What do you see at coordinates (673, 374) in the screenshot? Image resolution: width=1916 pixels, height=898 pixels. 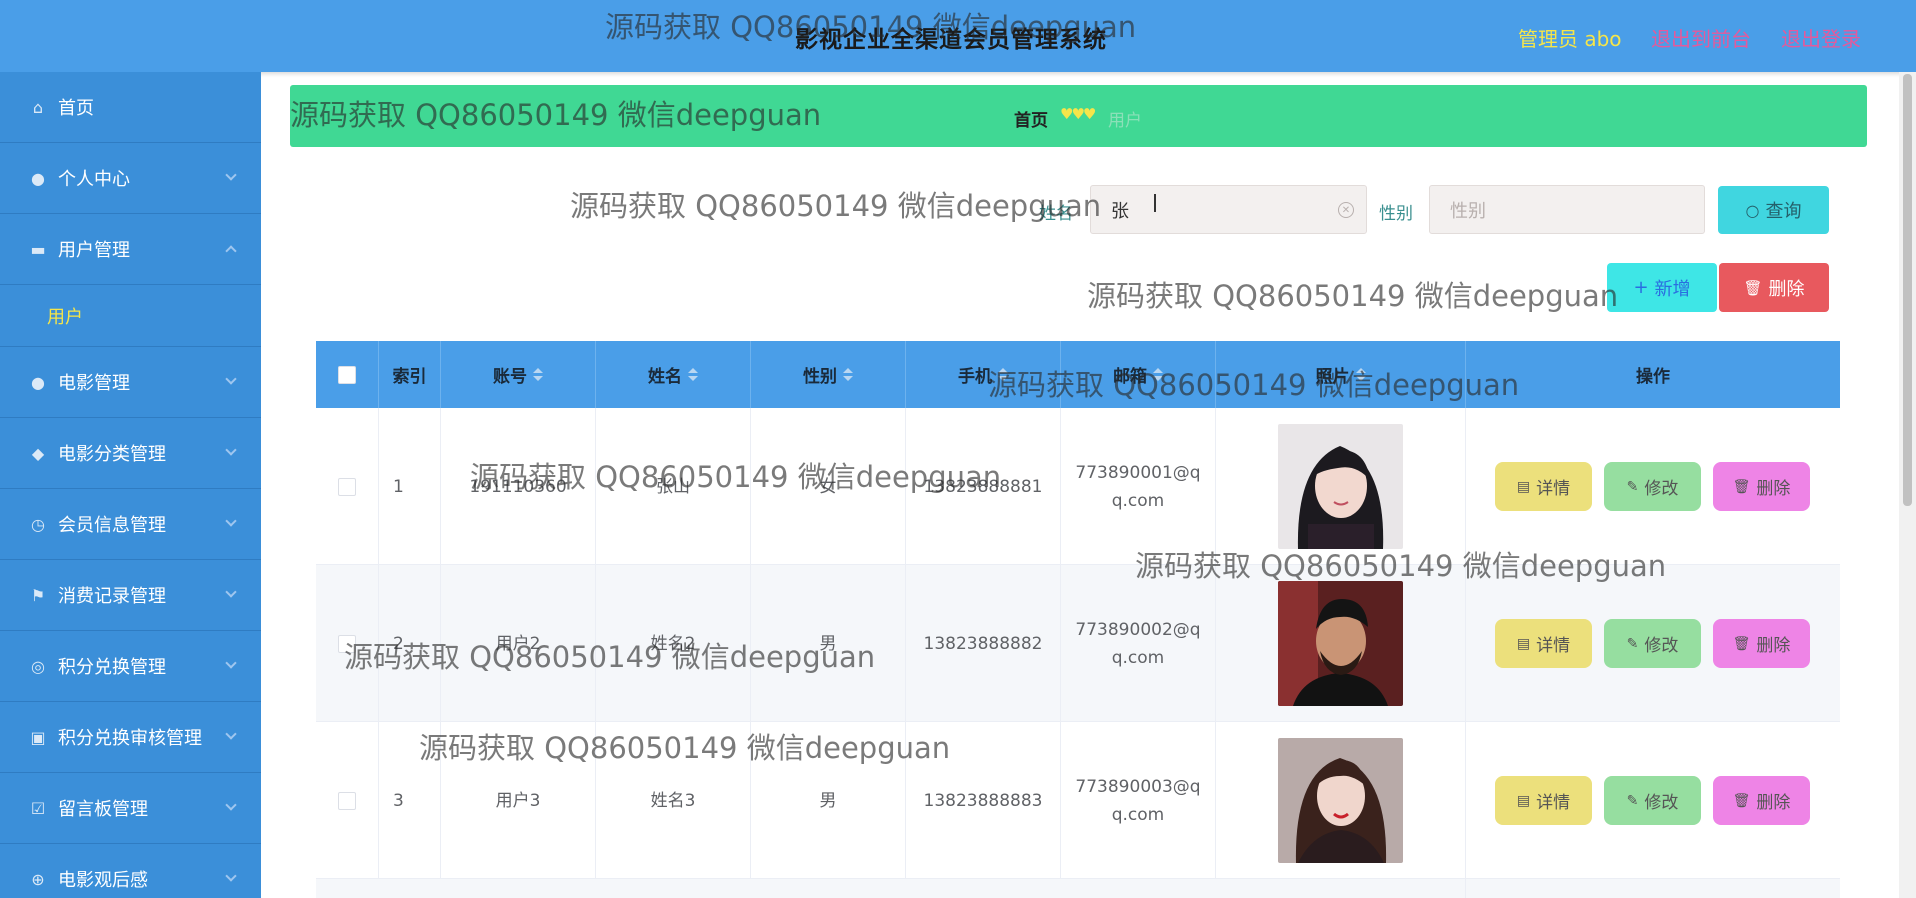 I see `header-name: 姓名` at bounding box center [673, 374].